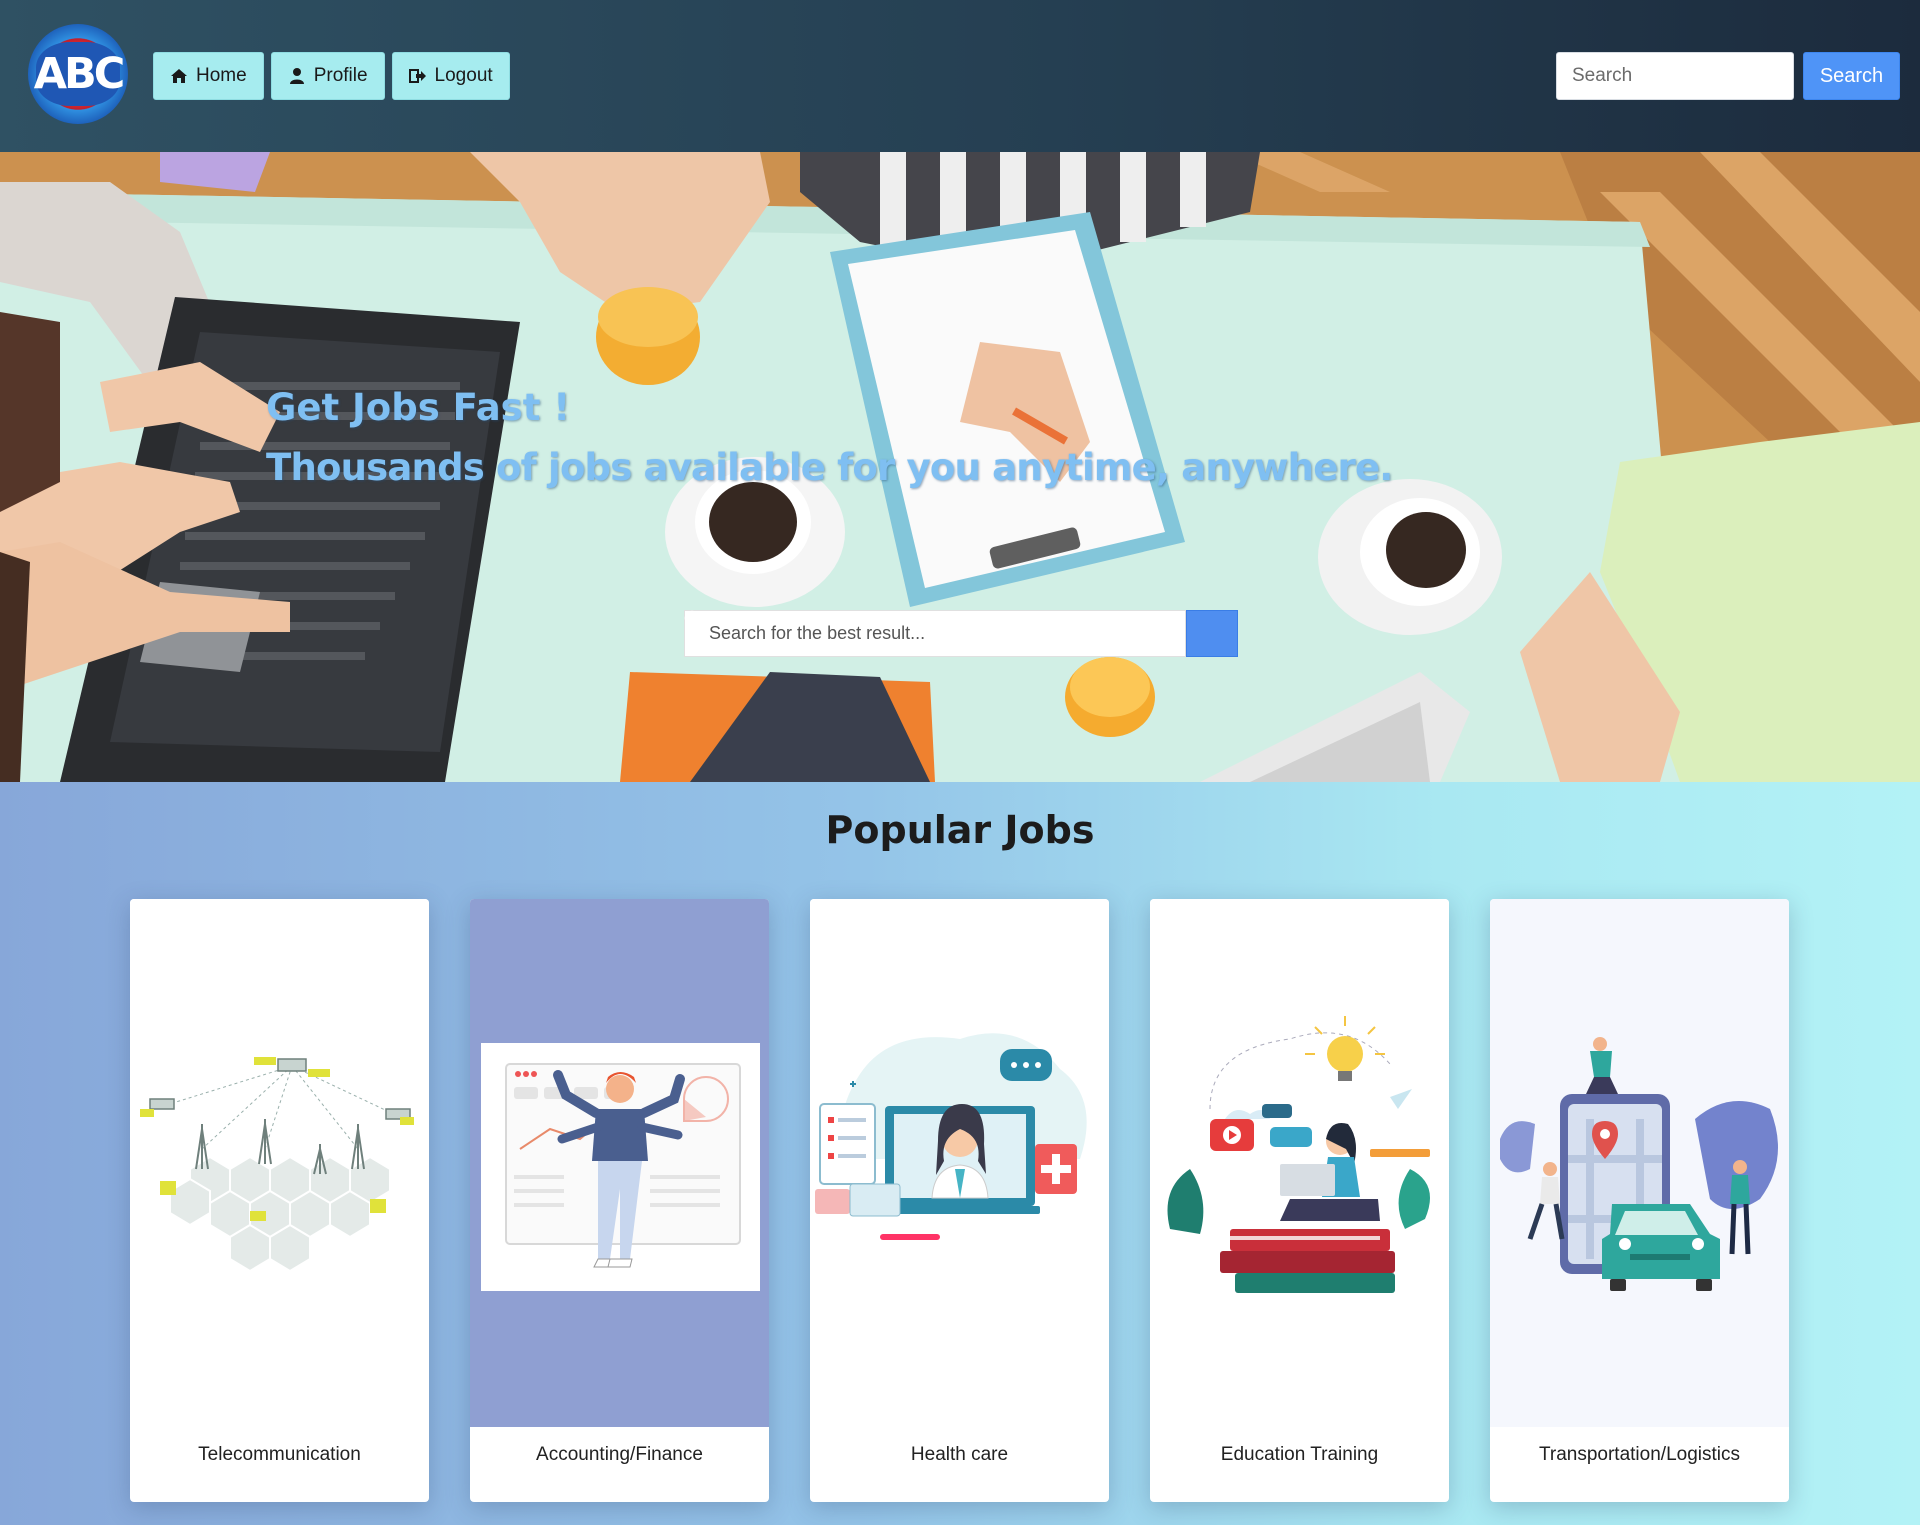  I want to click on logo-text: ABC, so click(79, 74).